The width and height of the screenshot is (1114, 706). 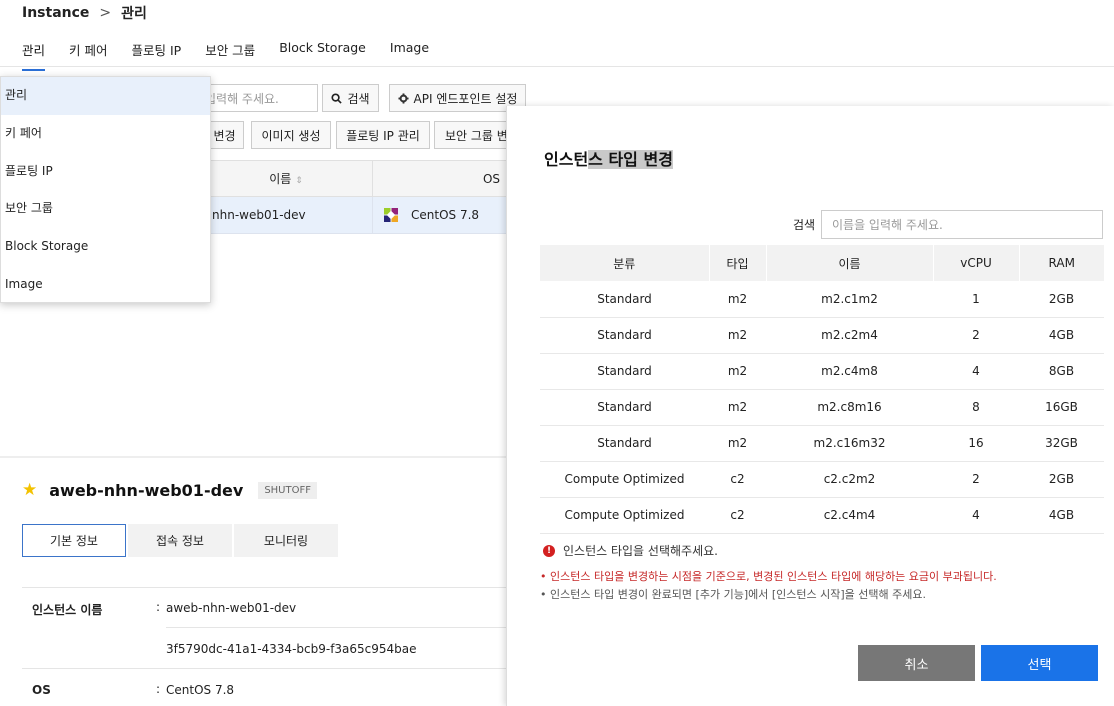 What do you see at coordinates (29, 490) in the screenshot?
I see `star-icon: ★` at bounding box center [29, 490].